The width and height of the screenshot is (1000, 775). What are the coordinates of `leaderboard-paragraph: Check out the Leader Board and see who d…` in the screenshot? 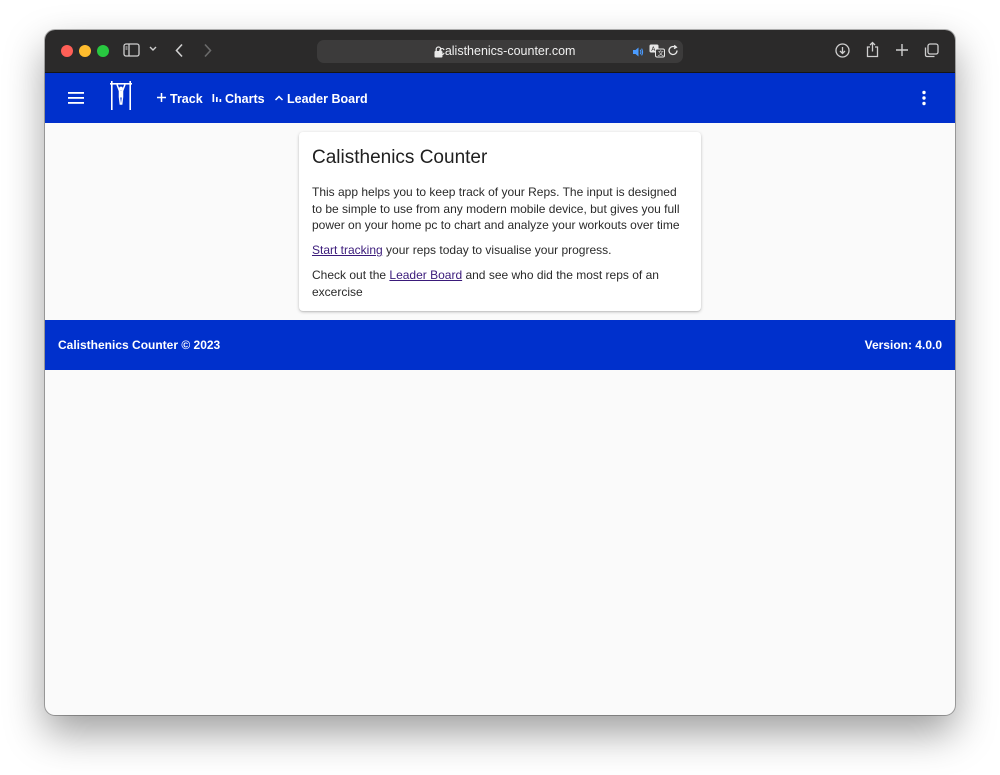 It's located at (500, 283).